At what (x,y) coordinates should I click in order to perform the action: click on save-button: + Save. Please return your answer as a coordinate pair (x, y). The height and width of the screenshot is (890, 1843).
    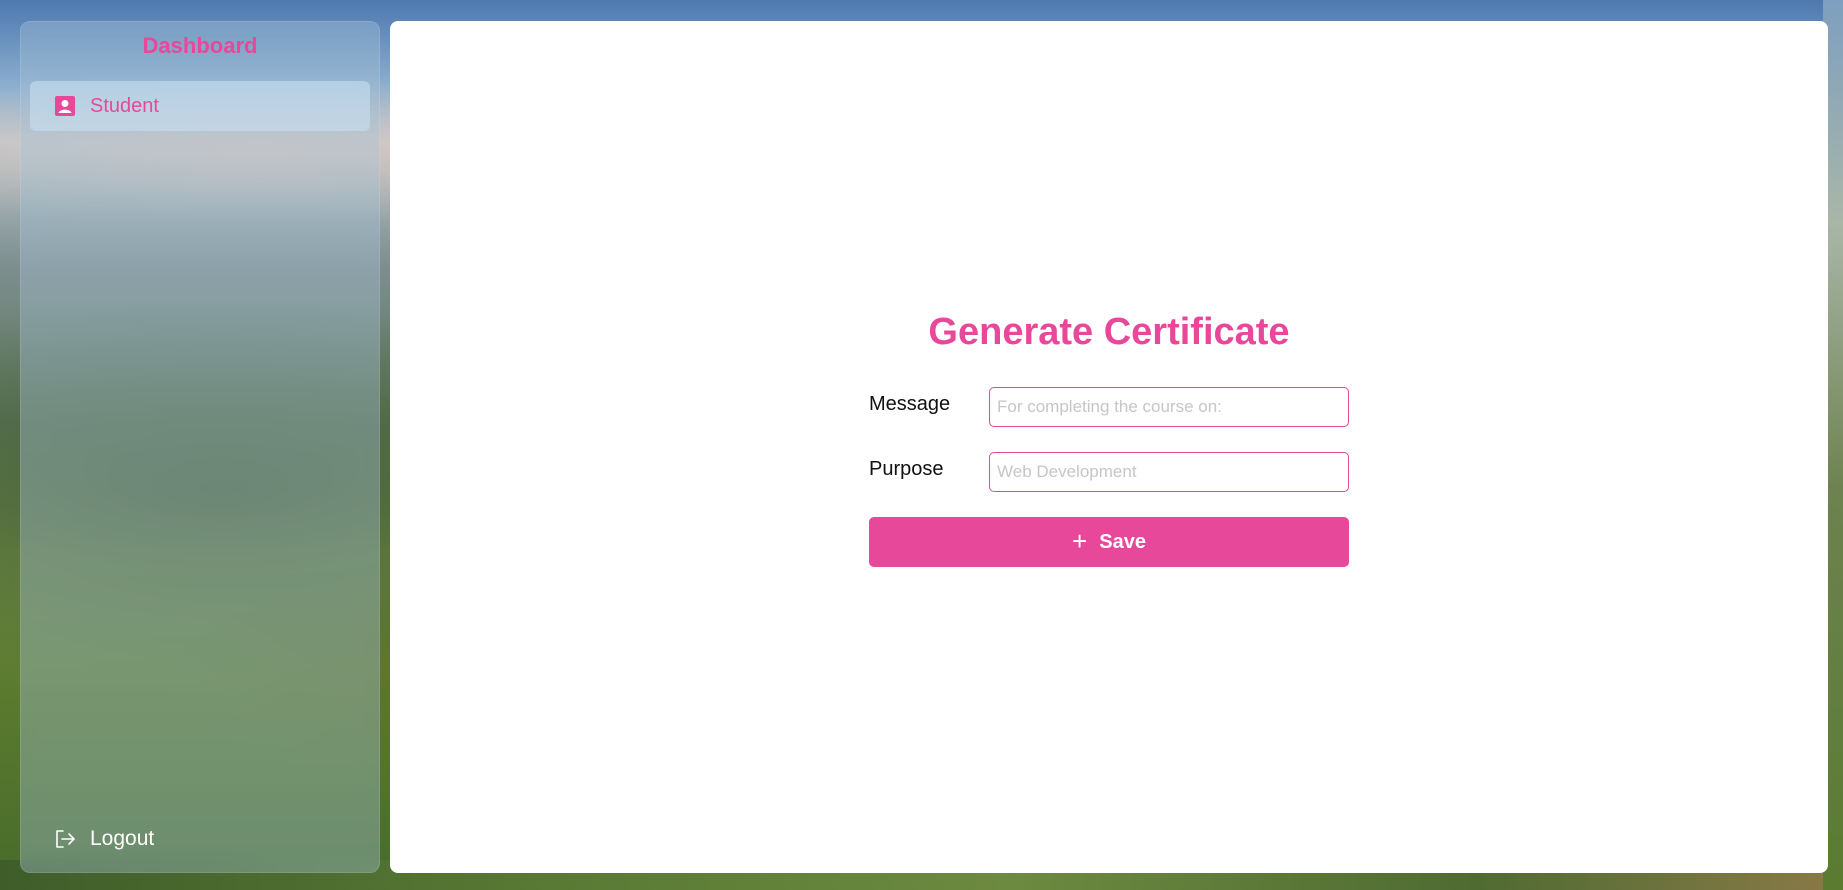
    Looking at the image, I should click on (1109, 542).